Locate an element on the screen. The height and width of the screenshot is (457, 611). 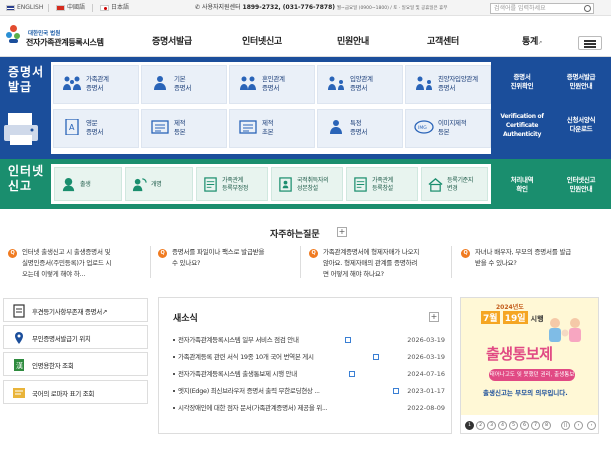
verification-english-link: Verification of Certificate Authenticity is located at coordinates (522, 125).